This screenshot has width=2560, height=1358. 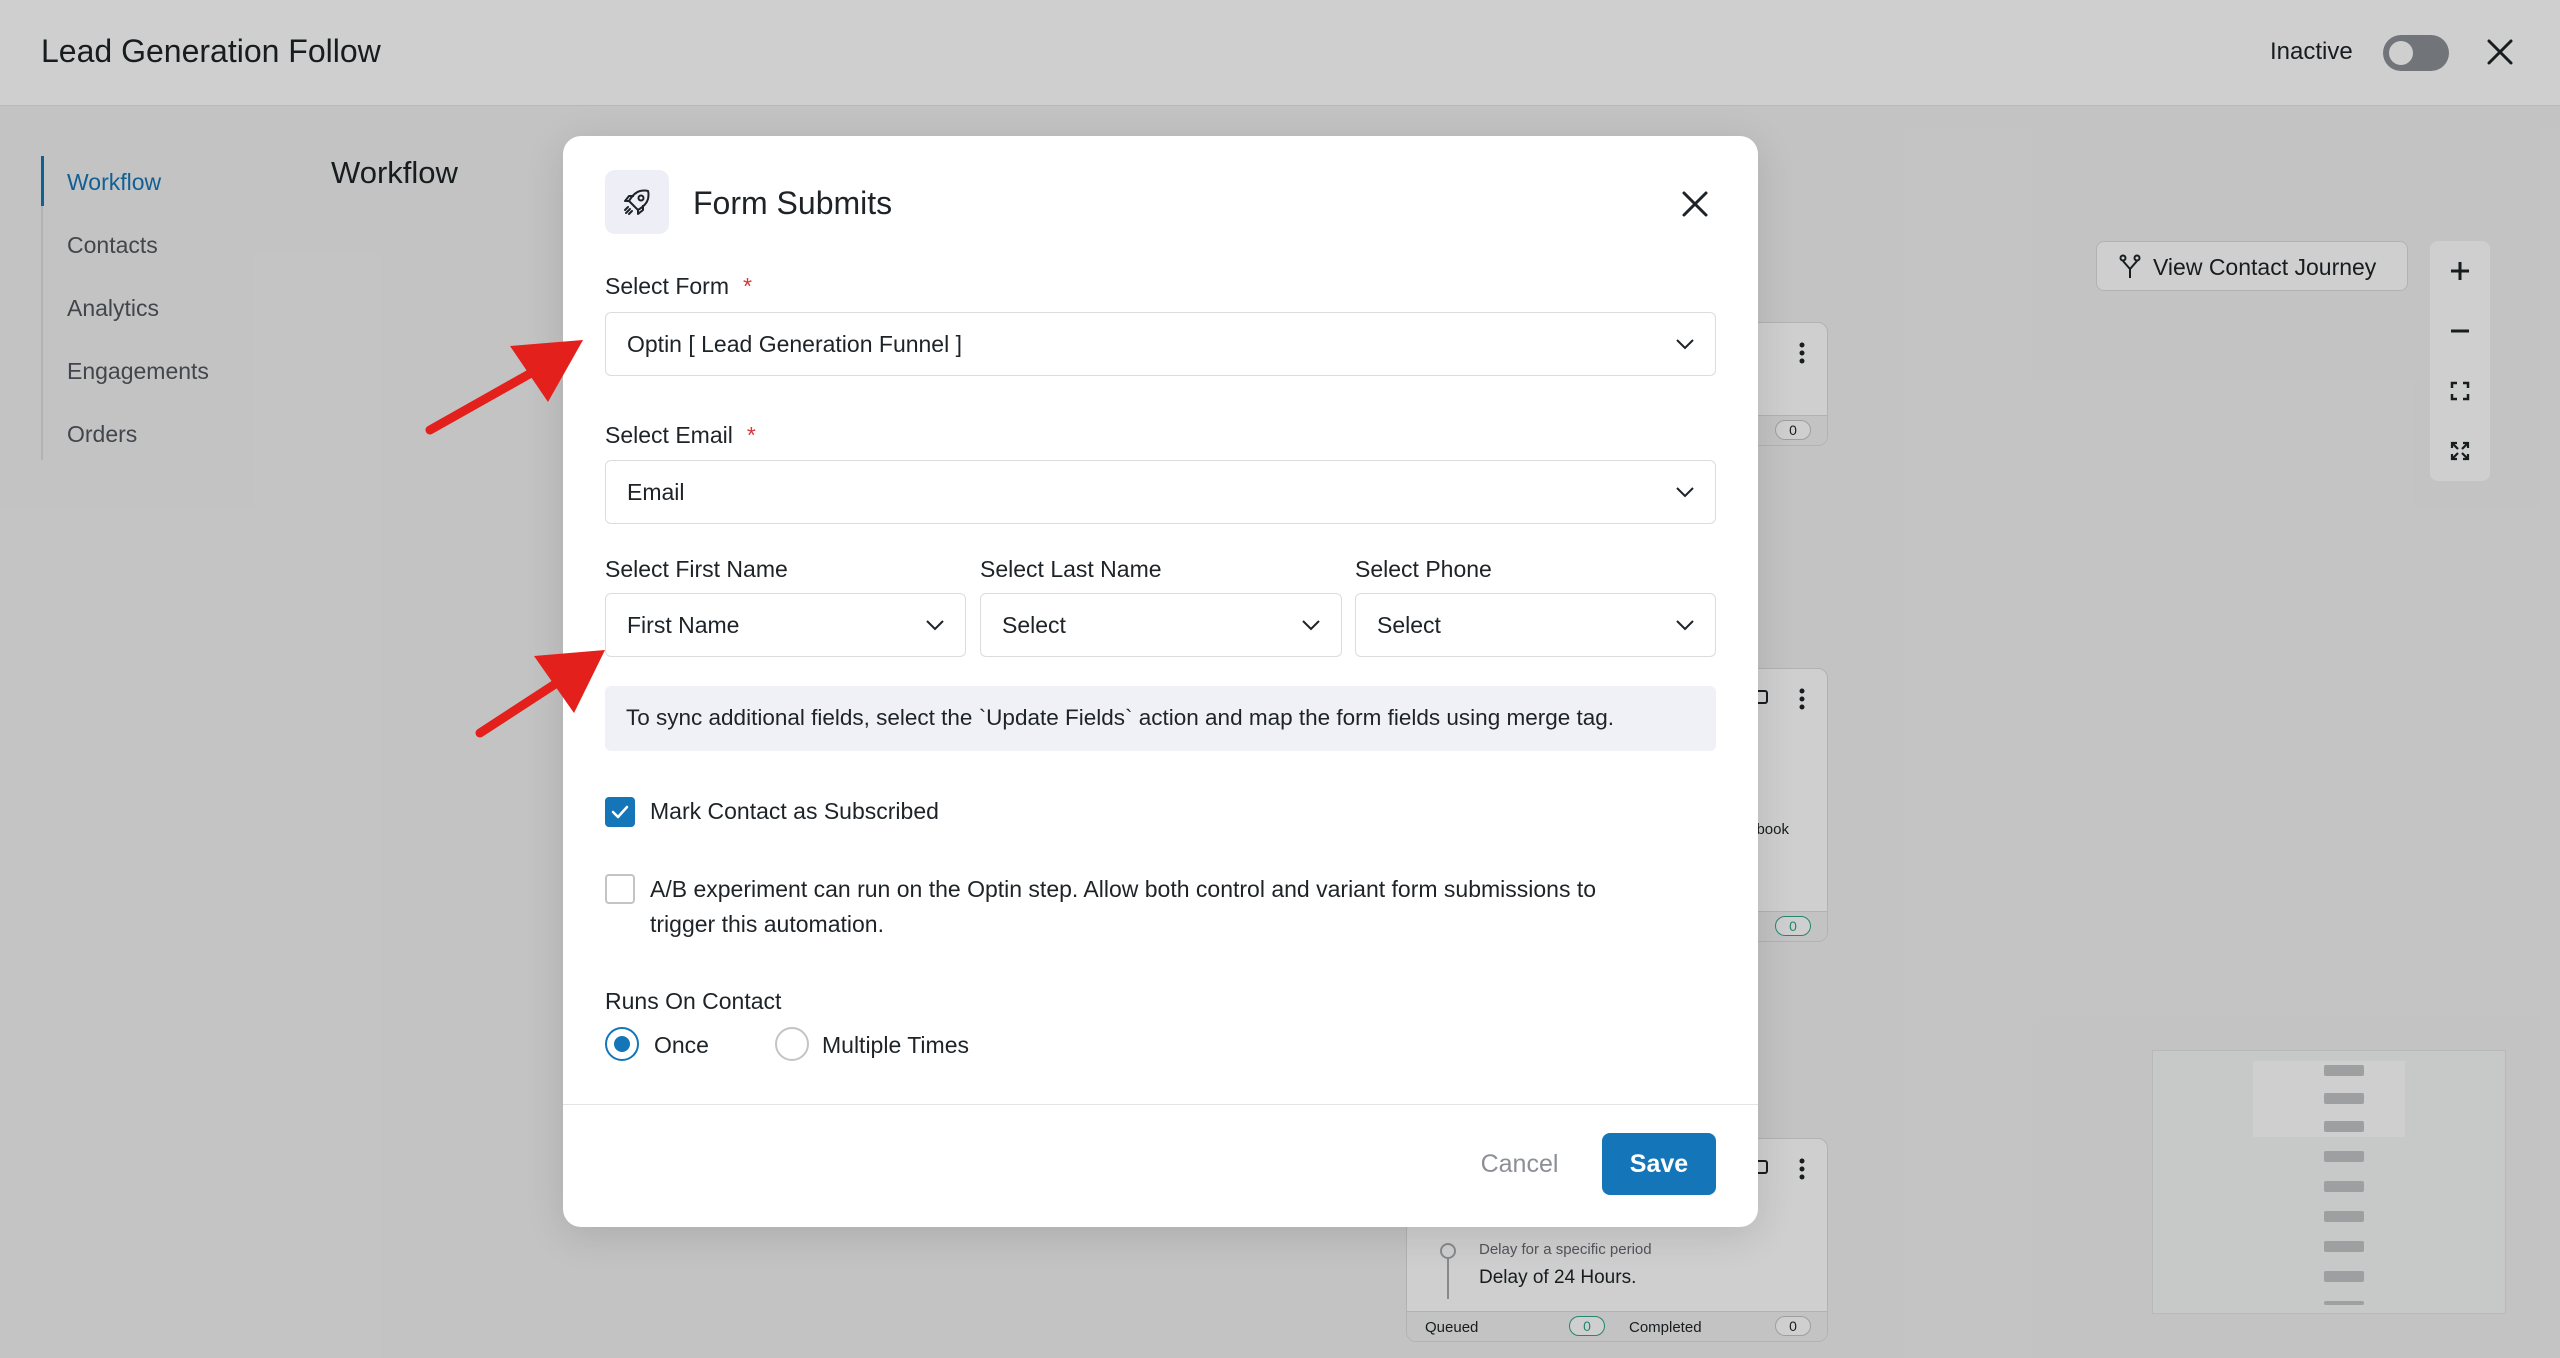 What do you see at coordinates (794, 344) in the screenshot?
I see `select-form-value: Optin [ Lead Generation Funnel ]` at bounding box center [794, 344].